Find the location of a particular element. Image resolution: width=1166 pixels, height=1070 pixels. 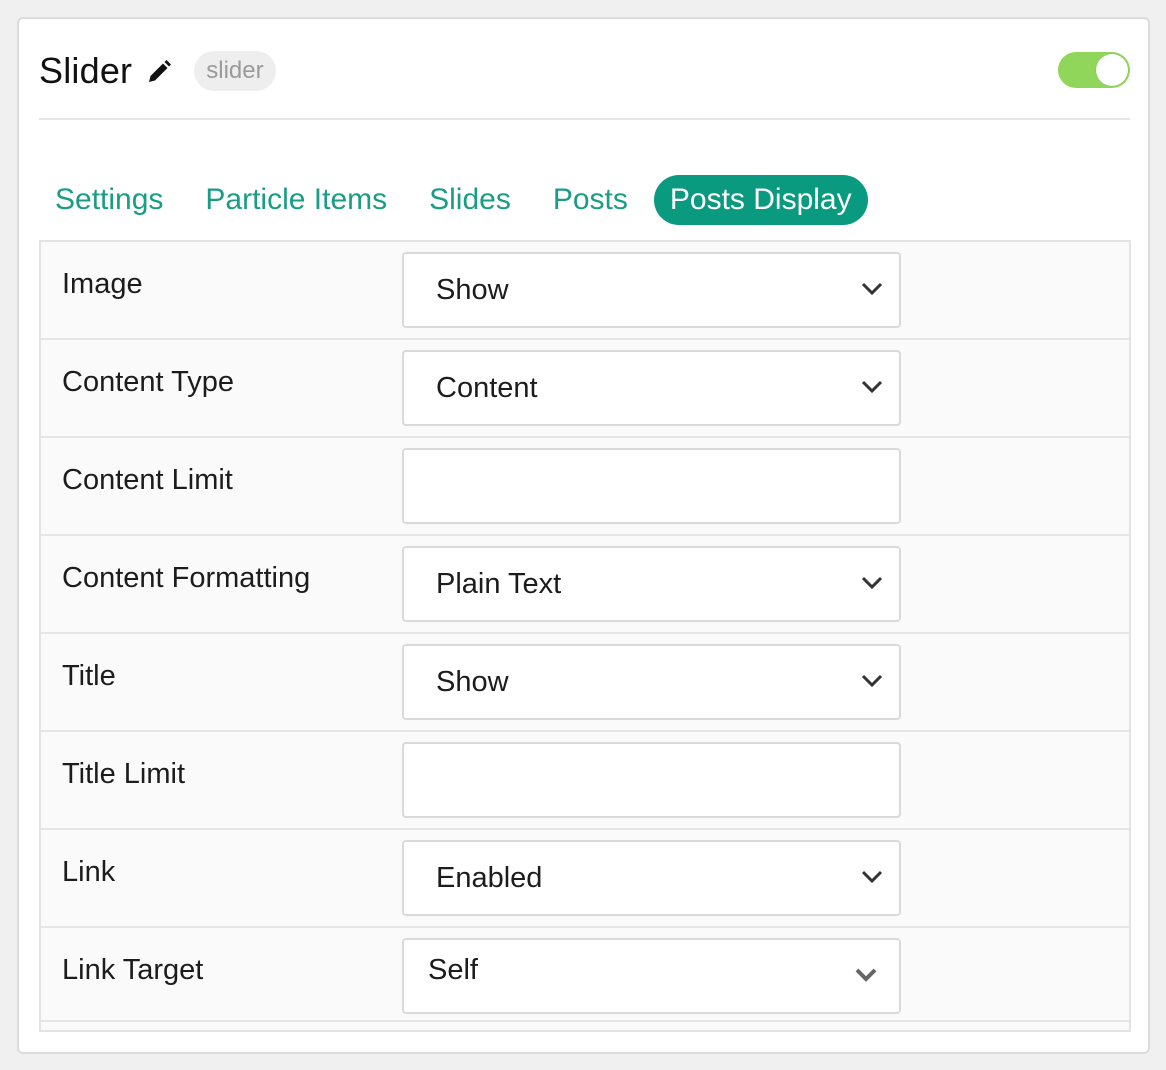

field-row-content-formatting: Content Formatting Plain Text is located at coordinates (585, 585).